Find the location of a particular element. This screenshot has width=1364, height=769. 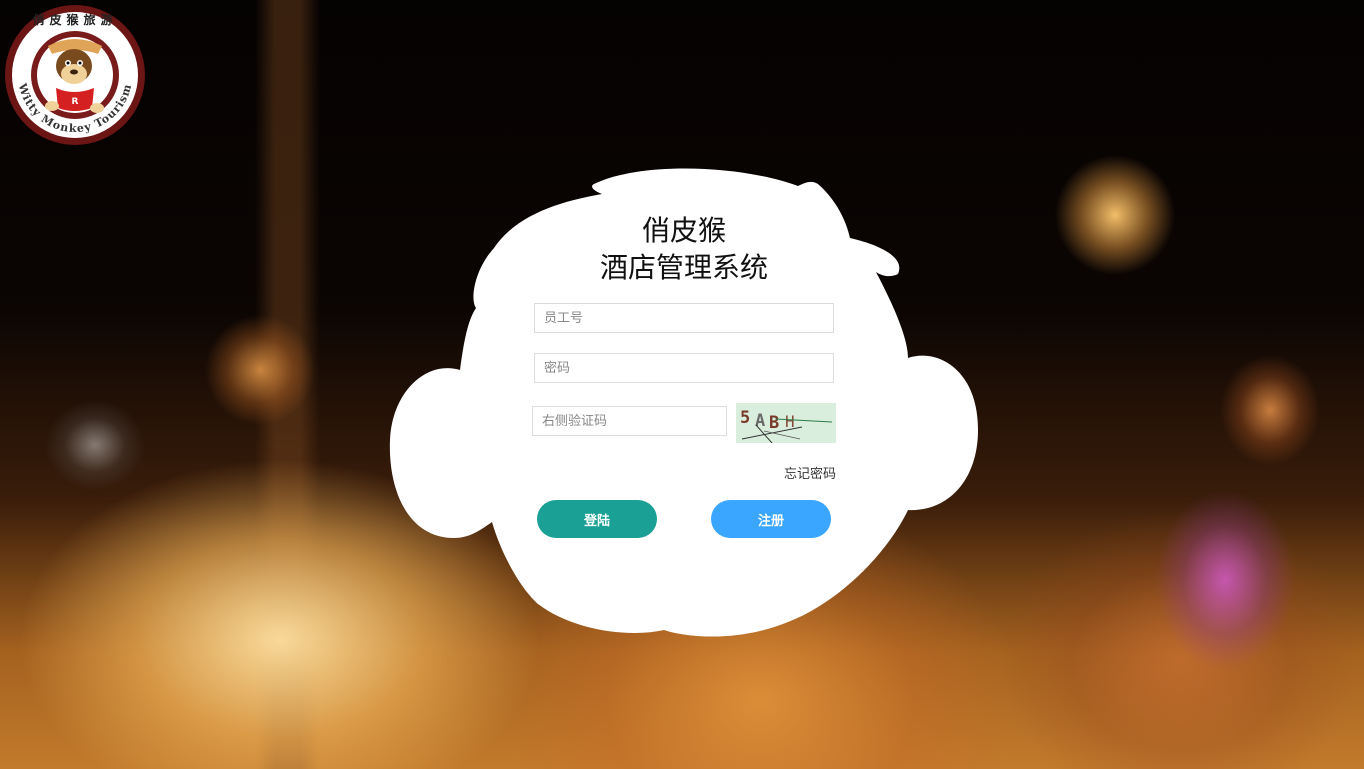

page-title: 俏皮猴 酒店管理系统 is located at coordinates (684, 249).